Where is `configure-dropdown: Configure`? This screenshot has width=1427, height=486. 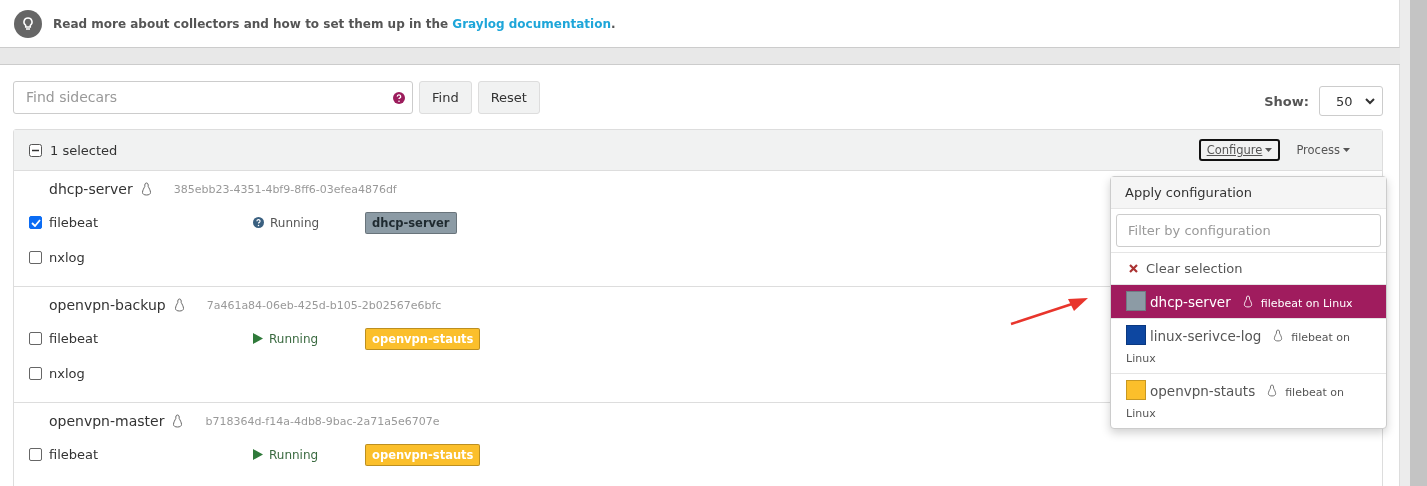
configure-dropdown: Configure is located at coordinates (1239, 150).